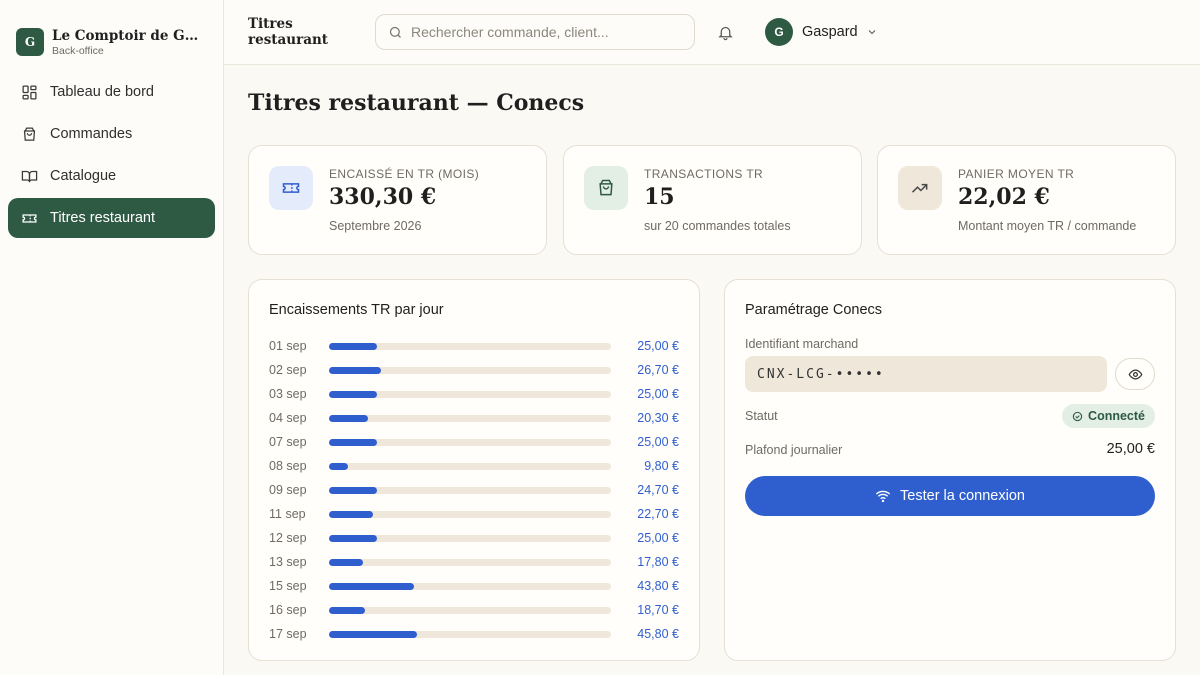 The height and width of the screenshot is (675, 1200). I want to click on bar-date-label: 01 sep, so click(288, 346).